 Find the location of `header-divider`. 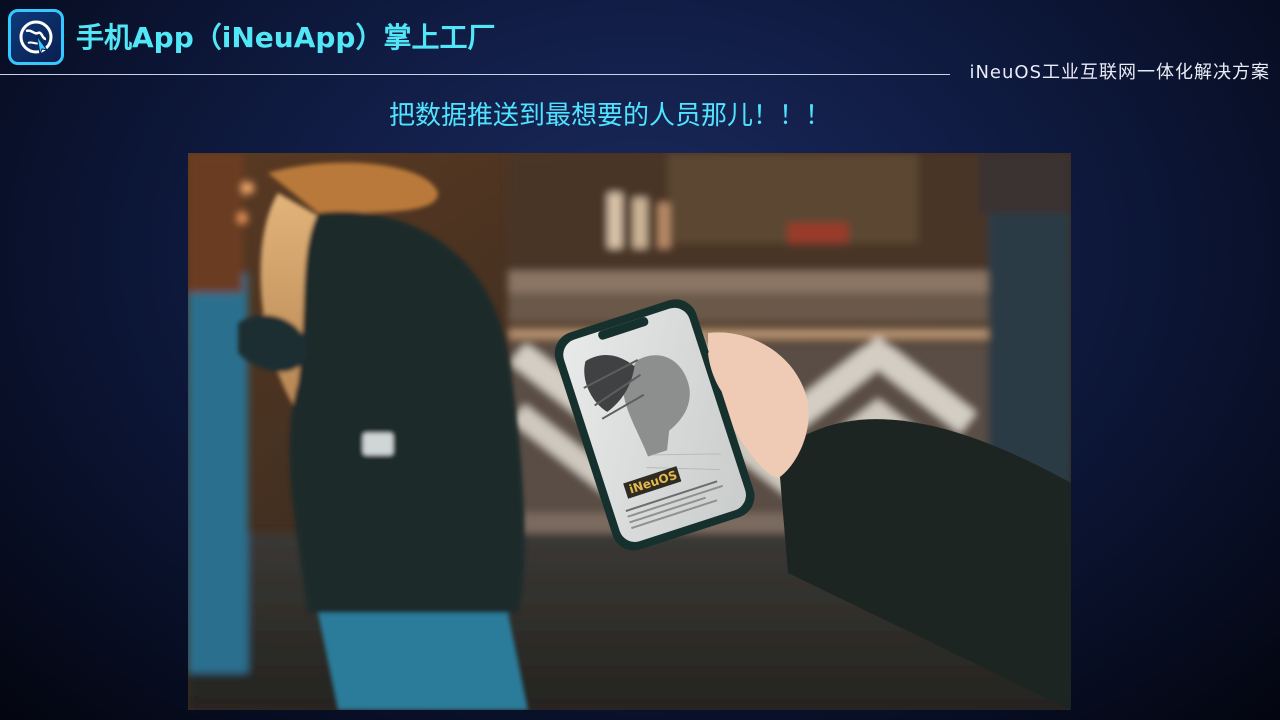

header-divider is located at coordinates (475, 74).